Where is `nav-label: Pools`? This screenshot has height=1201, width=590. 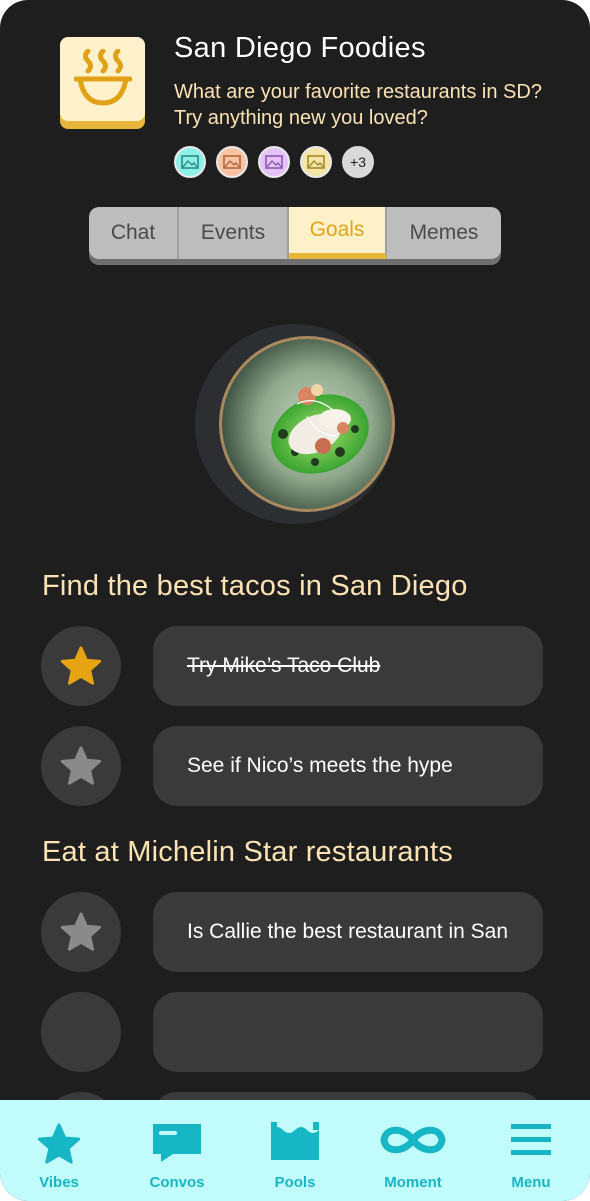
nav-label: Pools is located at coordinates (295, 1182).